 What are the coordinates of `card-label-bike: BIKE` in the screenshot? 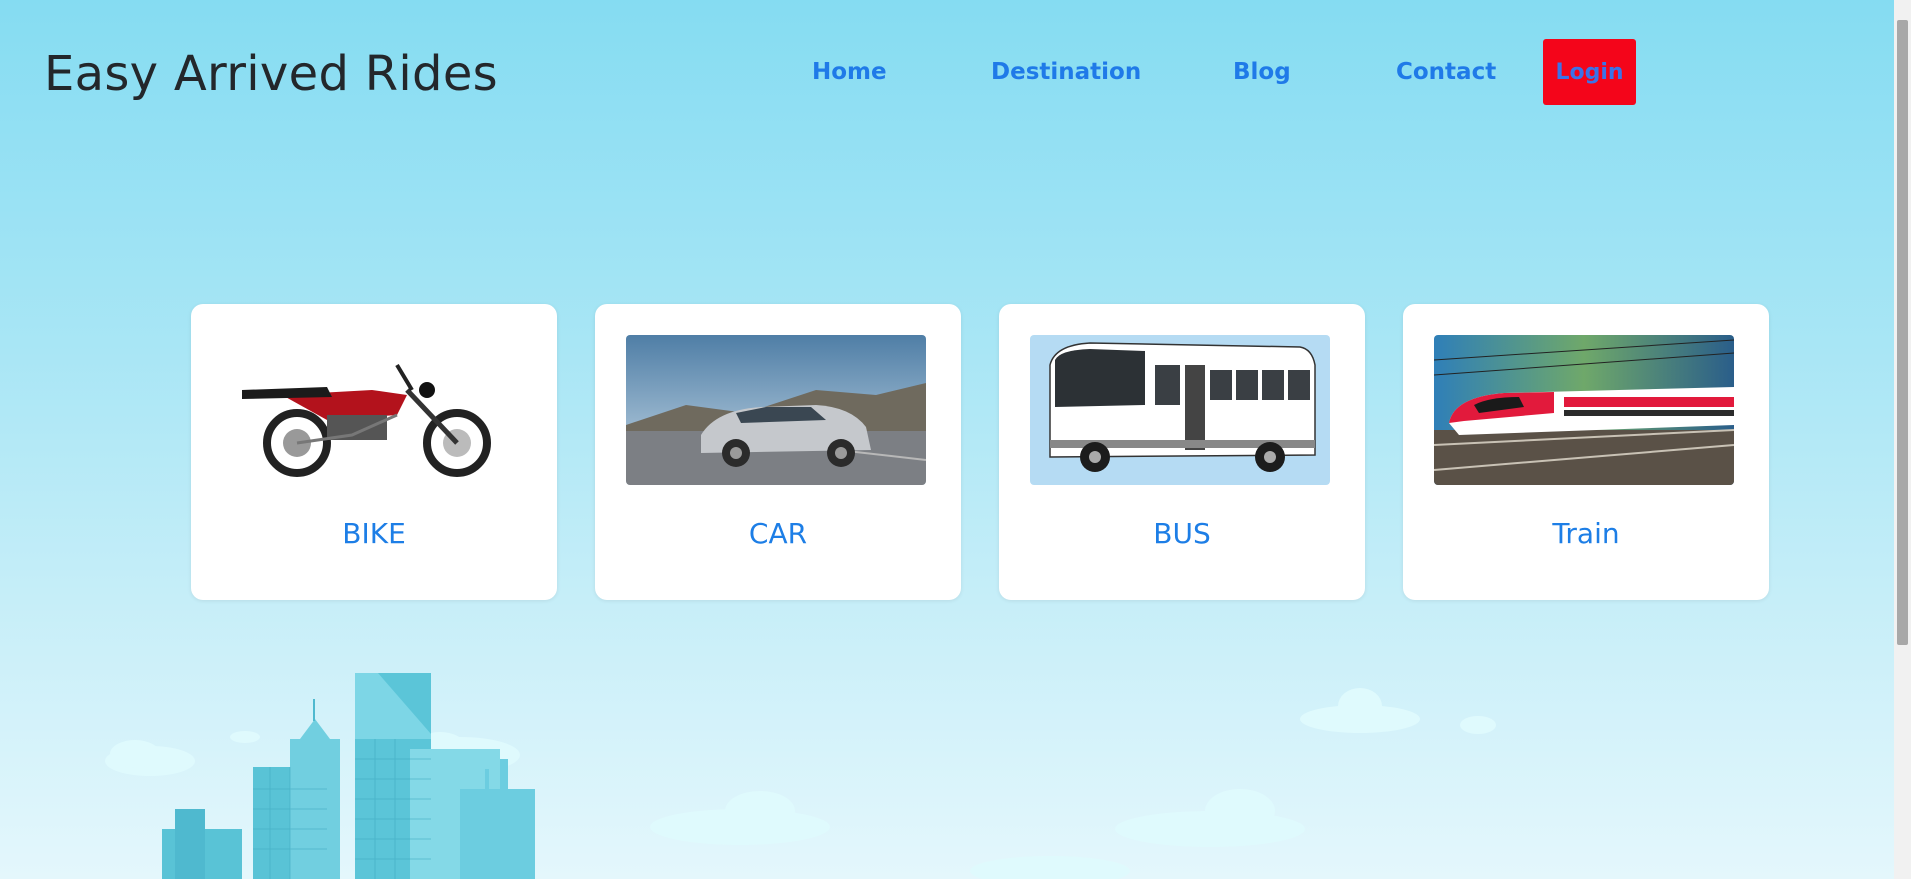 It's located at (374, 533).